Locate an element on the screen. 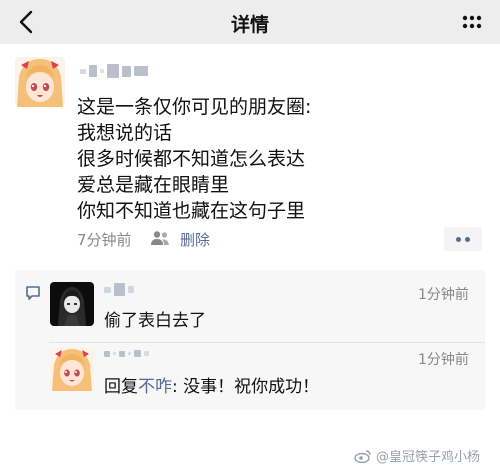 The image size is (500, 470). post-line: 这是一条仅你可见的朋友圈: is located at coordinates (194, 107).